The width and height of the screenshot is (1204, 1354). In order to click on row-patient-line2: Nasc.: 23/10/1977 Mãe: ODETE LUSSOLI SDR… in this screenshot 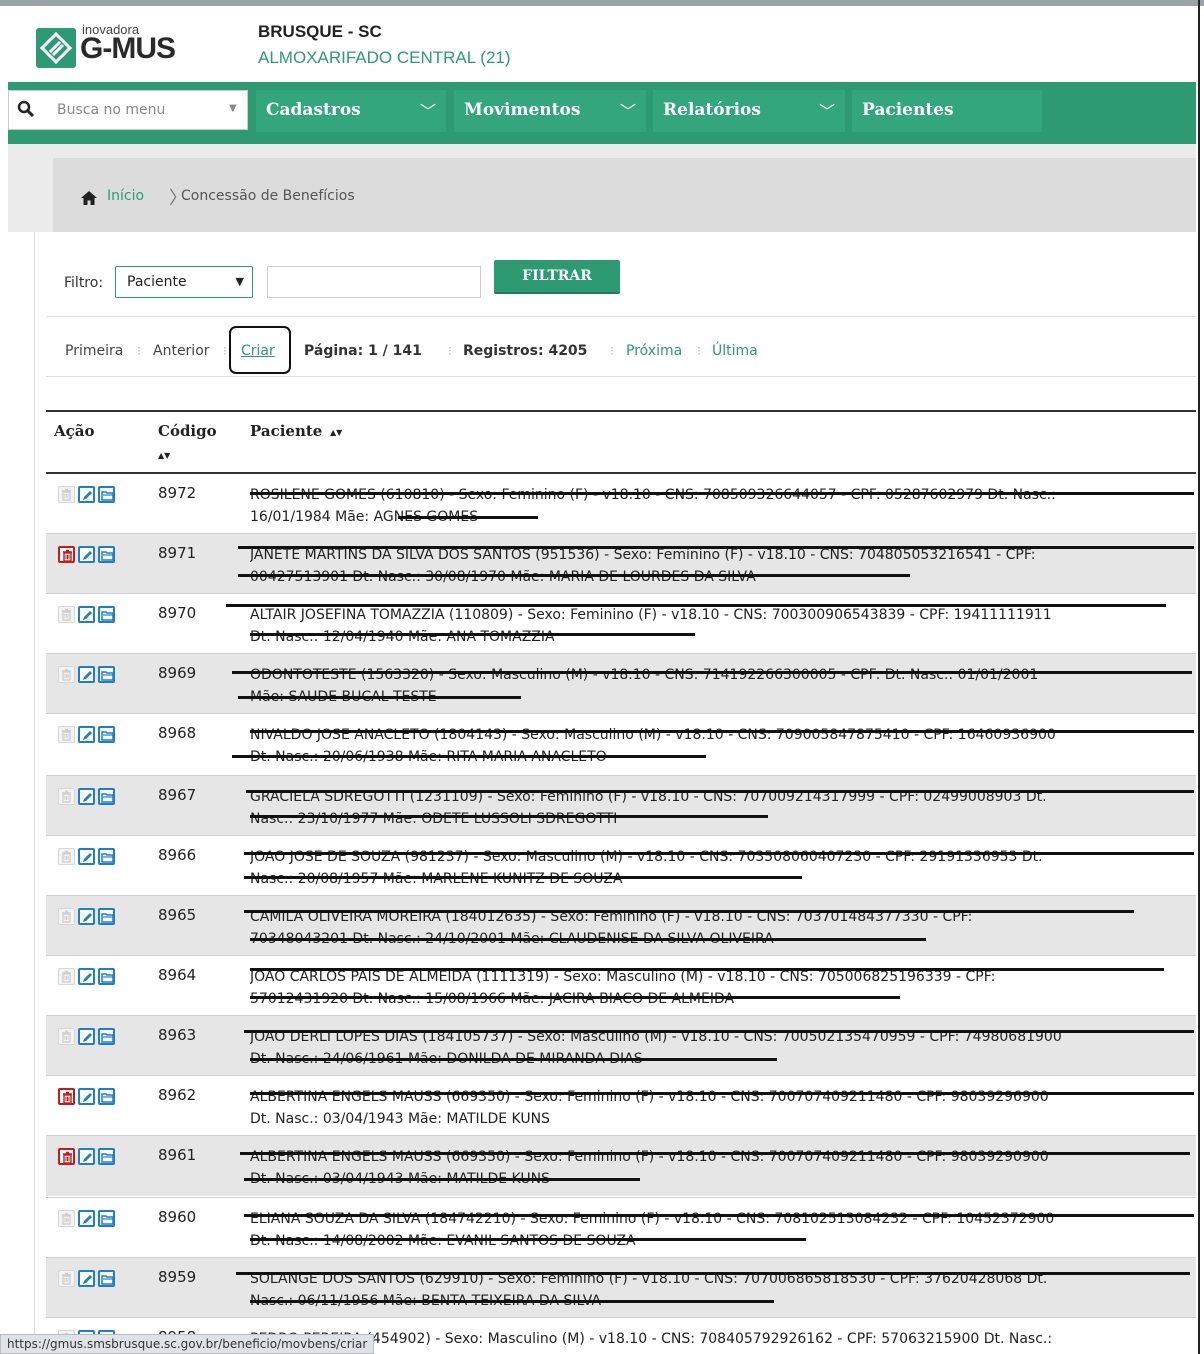, I will do `click(434, 819)`.